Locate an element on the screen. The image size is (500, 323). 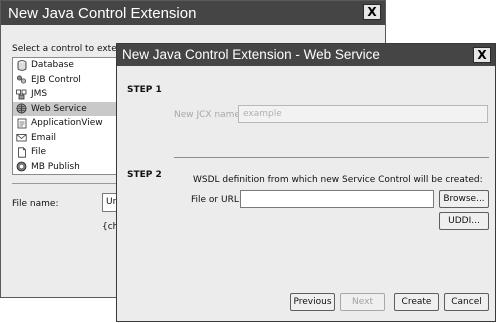
jcx-name-input: example is located at coordinates (363, 114).